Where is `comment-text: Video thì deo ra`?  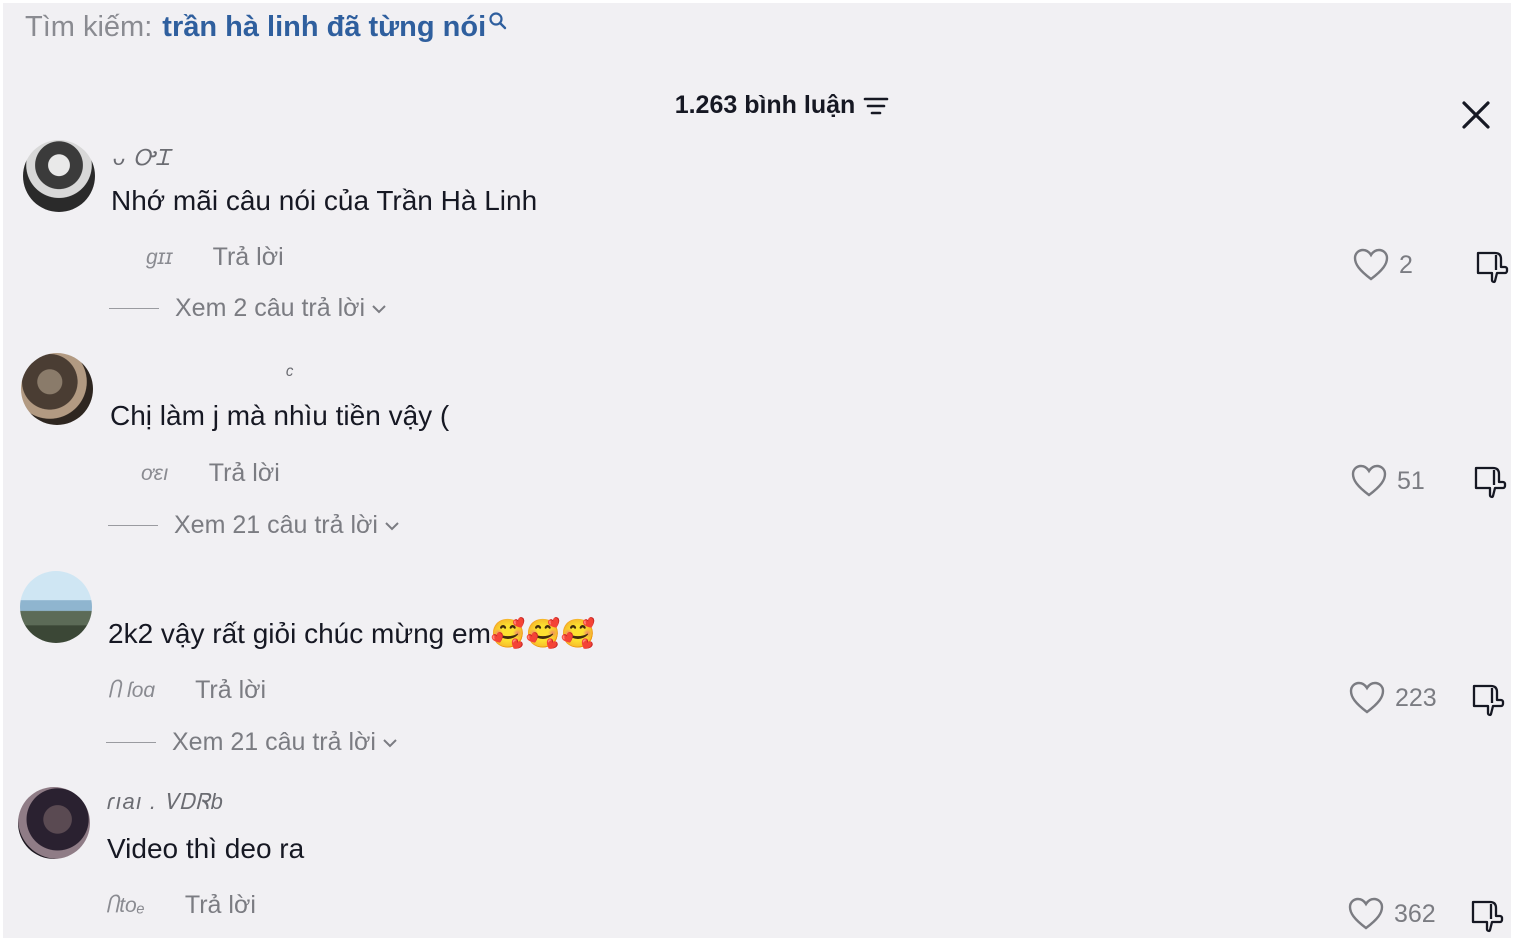
comment-text: Video thì deo ra is located at coordinates (206, 848).